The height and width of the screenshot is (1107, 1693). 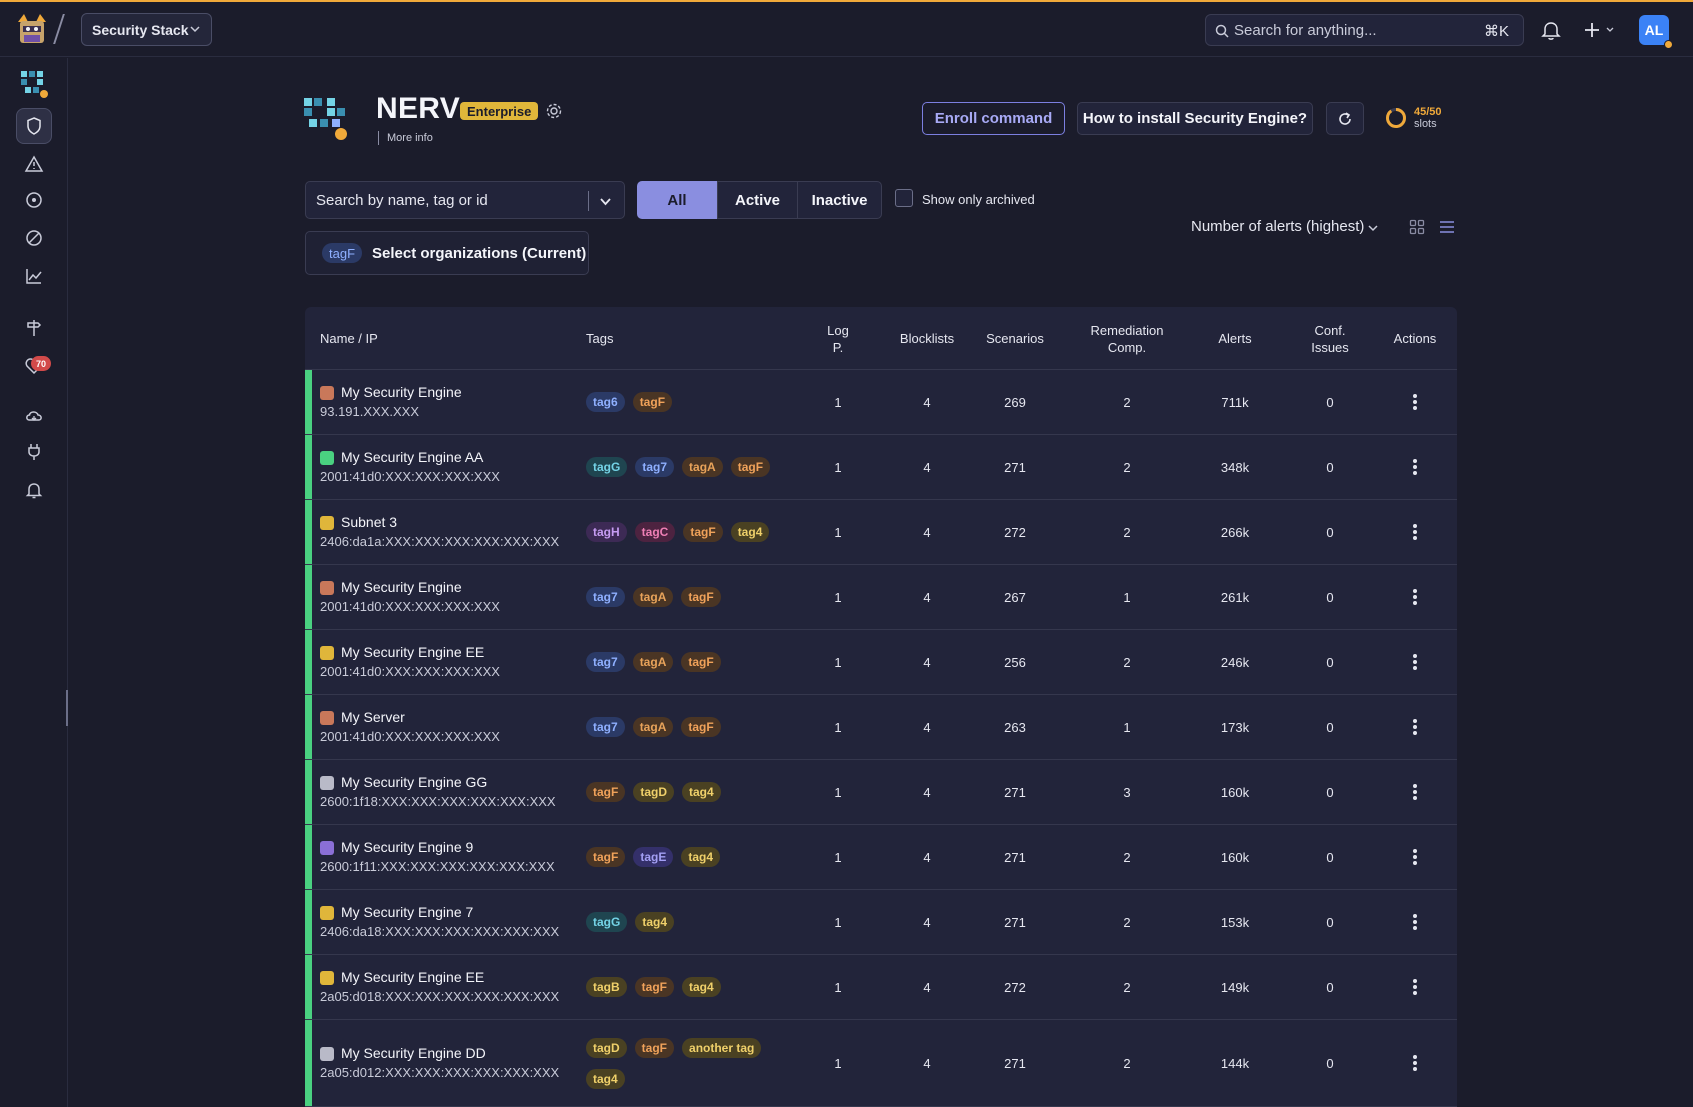 What do you see at coordinates (904, 198) in the screenshot?
I see `show-archived-checkbox` at bounding box center [904, 198].